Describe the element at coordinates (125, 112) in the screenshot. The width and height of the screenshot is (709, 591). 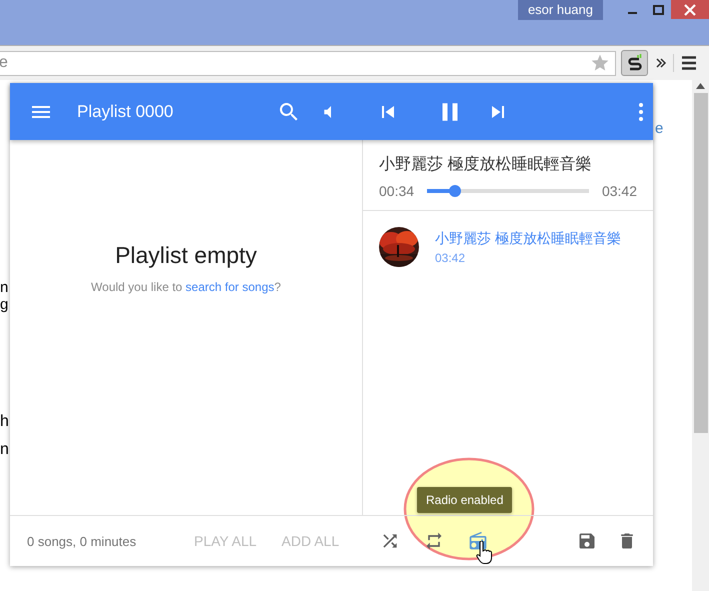
I see `playlist-title: Playlist 0000` at that location.